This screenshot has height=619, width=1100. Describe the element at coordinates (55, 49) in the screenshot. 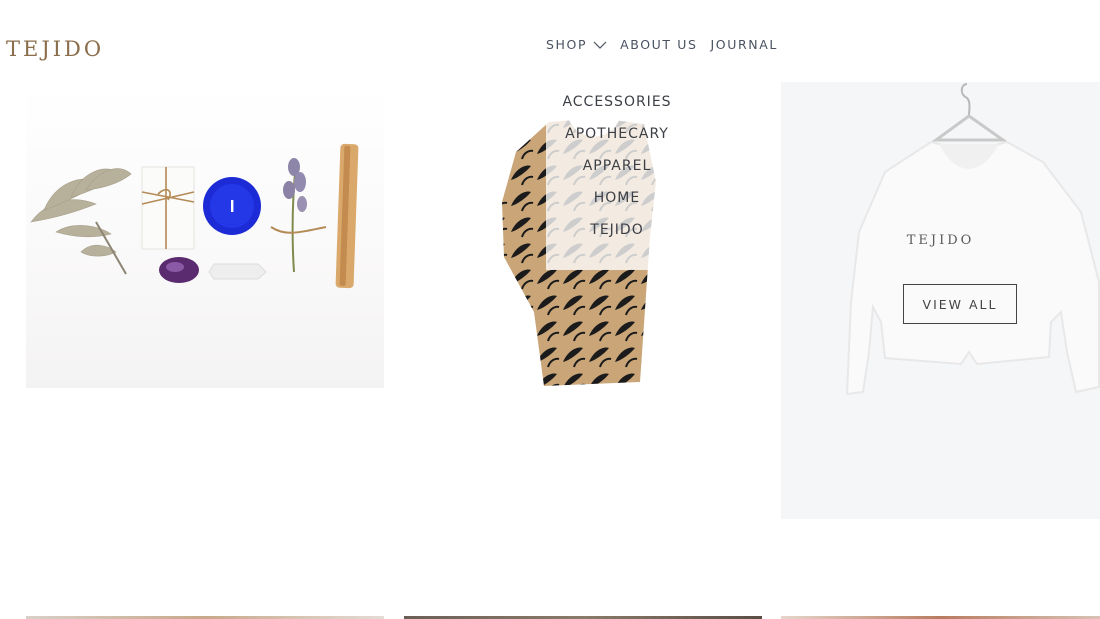

I see `site-logo: TEJIDO` at that location.